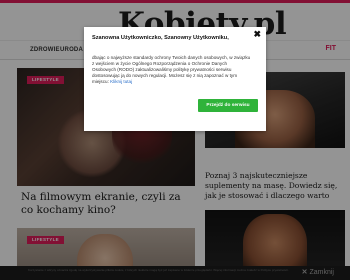 The width and height of the screenshot is (350, 280). I want to click on privacy-policy-link: Kliknij tutaj, so click(121, 81).